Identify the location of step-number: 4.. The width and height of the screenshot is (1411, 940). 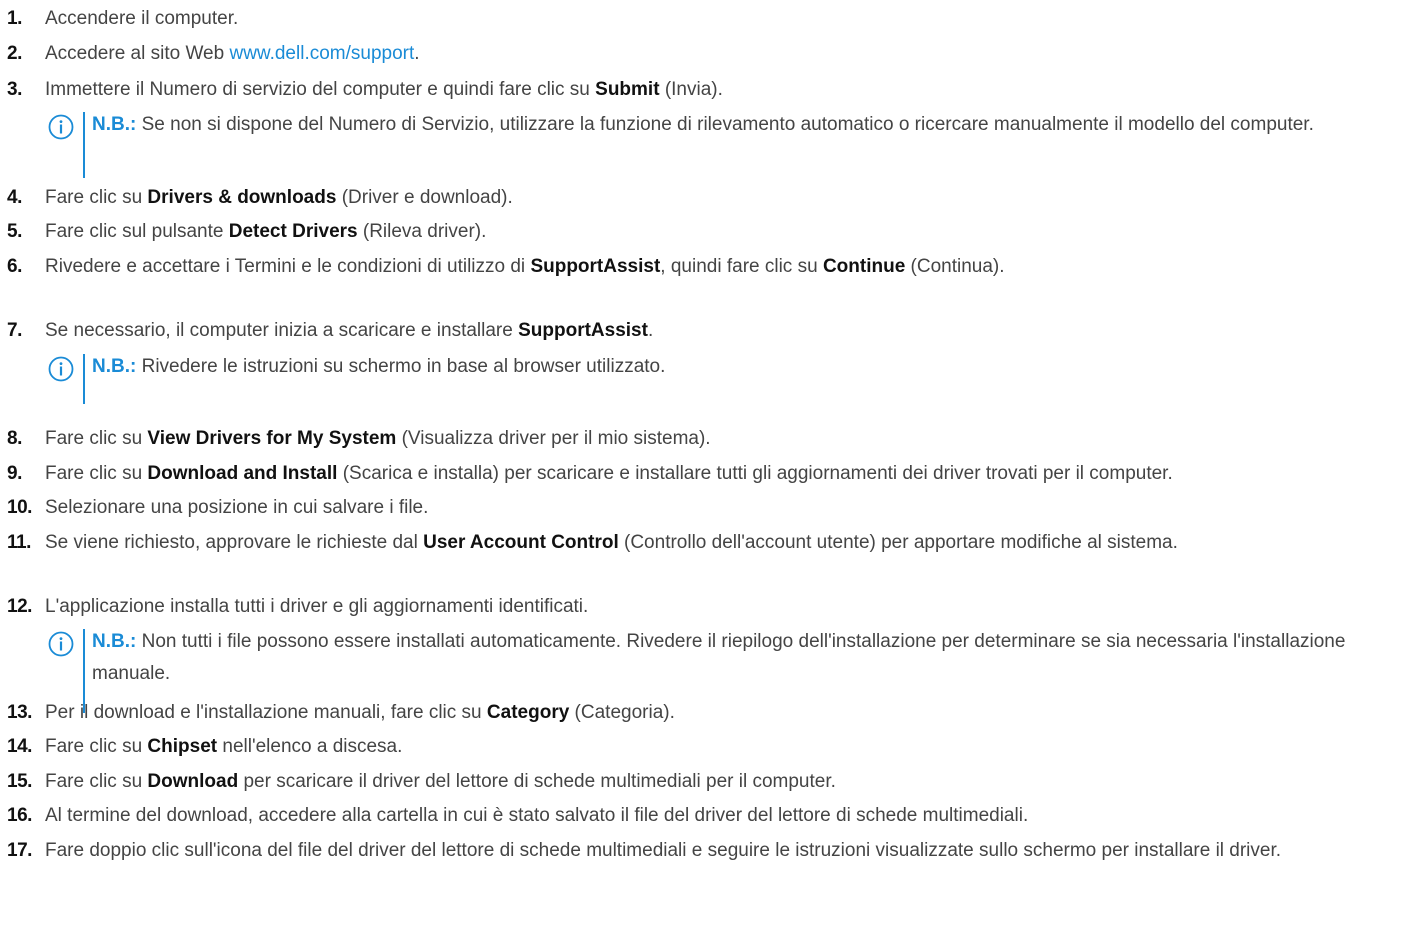
(14, 197).